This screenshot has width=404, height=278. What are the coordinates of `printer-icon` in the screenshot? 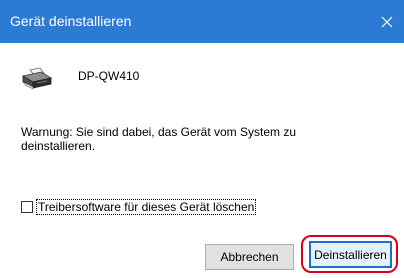 It's located at (37, 79).